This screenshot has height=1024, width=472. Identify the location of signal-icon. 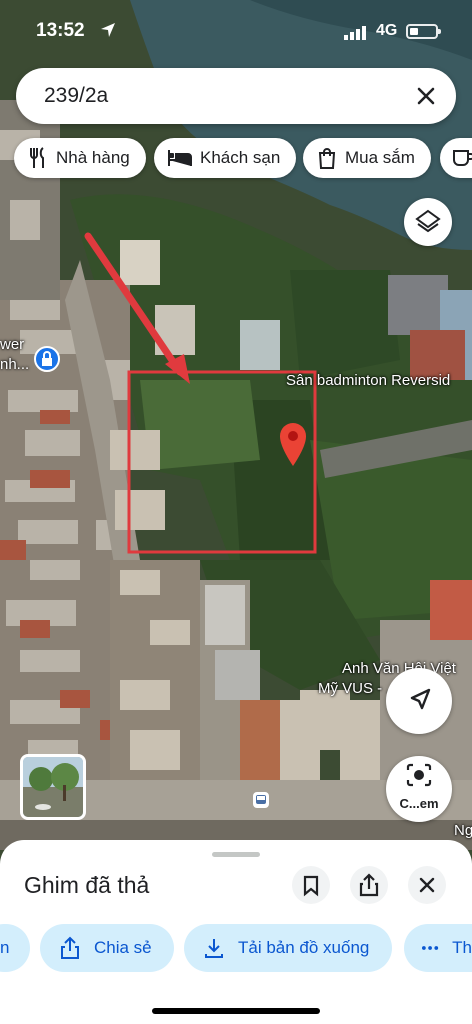
(355, 33).